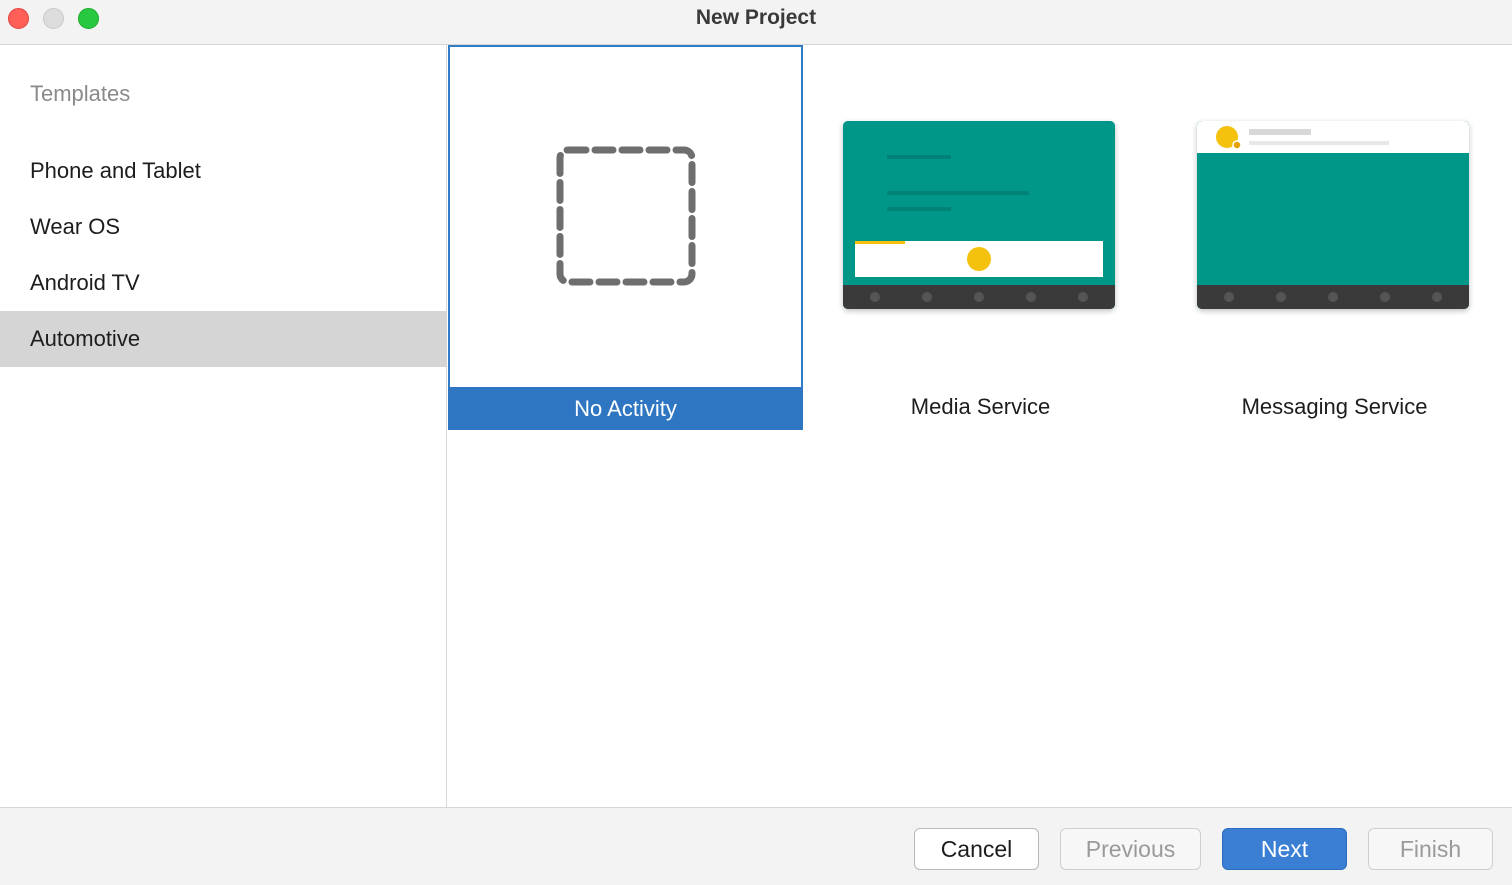  Describe the element at coordinates (1284, 849) in the screenshot. I see `next-button: Next` at that location.